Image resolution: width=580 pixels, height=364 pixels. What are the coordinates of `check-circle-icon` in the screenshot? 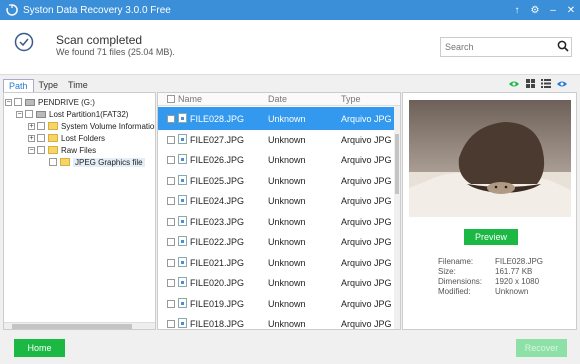 It's located at (24, 42).